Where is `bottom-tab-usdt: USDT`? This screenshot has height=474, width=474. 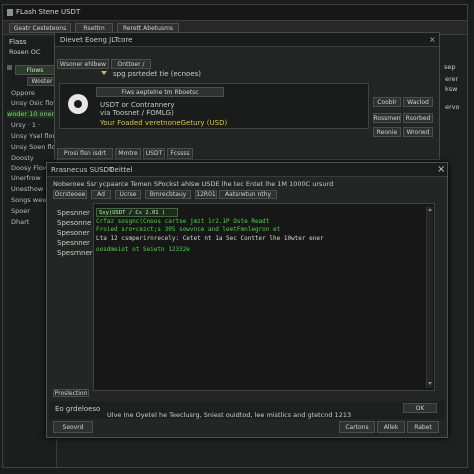
bottom-tab-usdt: USDT is located at coordinates (154, 153).